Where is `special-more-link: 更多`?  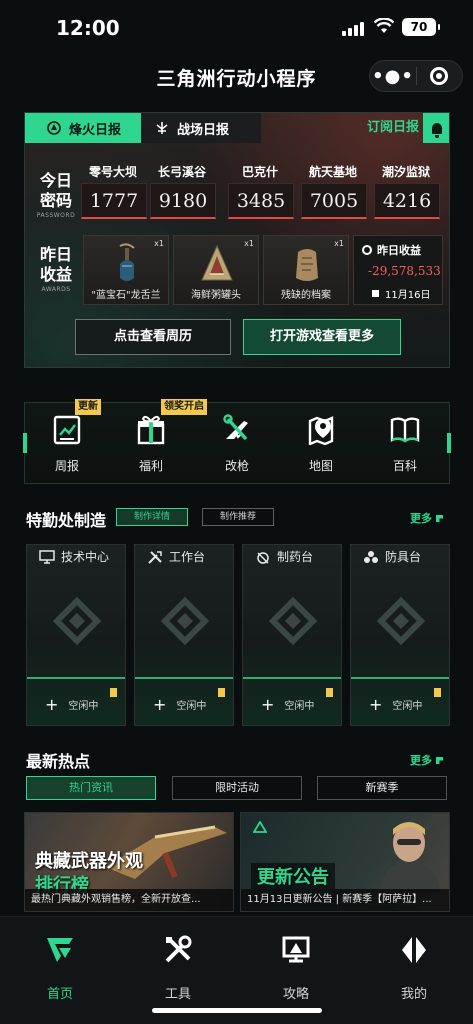
special-more-link: 更多 is located at coordinates (426, 518).